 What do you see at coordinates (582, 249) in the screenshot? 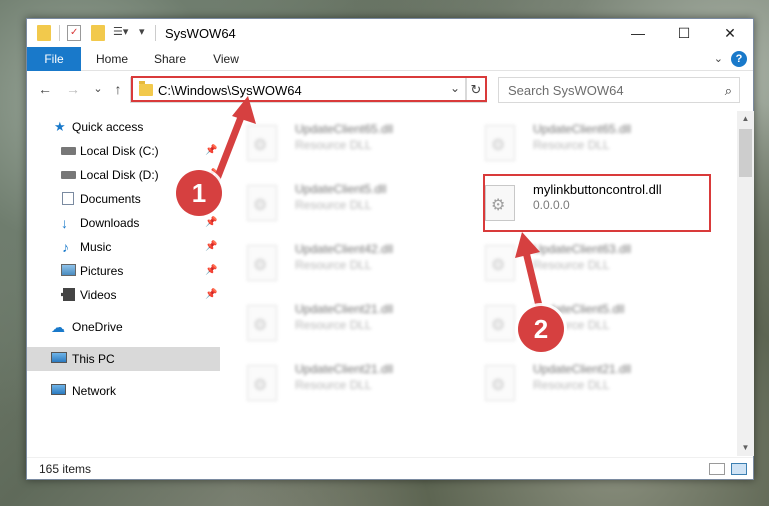
I see `file-name: UpdateClient63.dll` at bounding box center [582, 249].